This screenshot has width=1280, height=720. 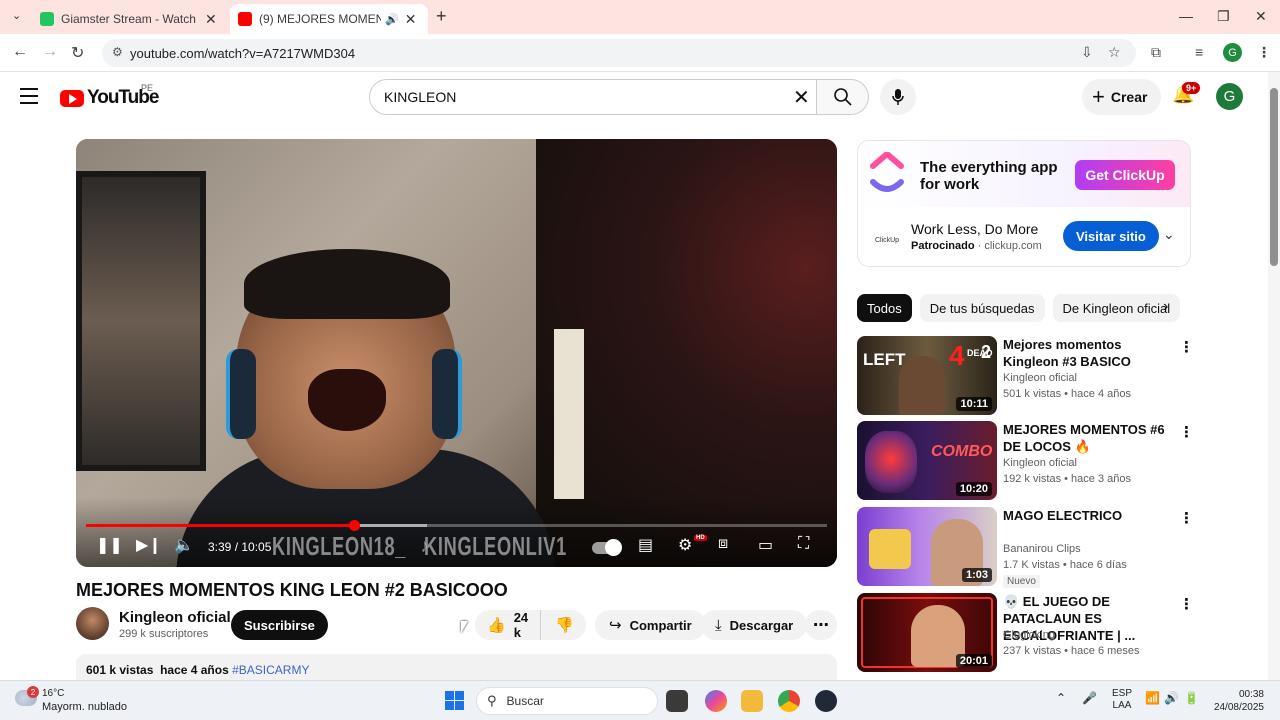 I want to click on autoplay-toggle, so click(x=607, y=547).